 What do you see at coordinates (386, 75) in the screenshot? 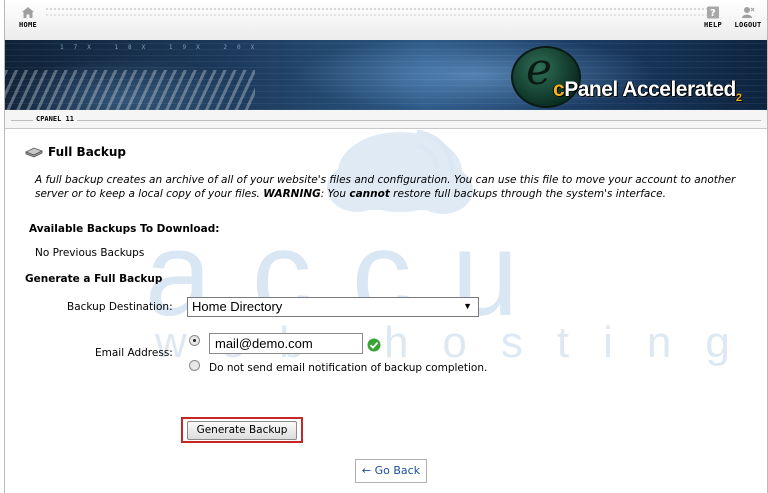
I see `cpanel-banner: 17X 18X 19X 20X e cPanel Accelerated2` at bounding box center [386, 75].